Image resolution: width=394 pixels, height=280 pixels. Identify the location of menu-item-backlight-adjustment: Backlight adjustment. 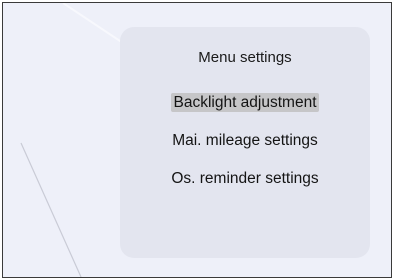
(245, 103).